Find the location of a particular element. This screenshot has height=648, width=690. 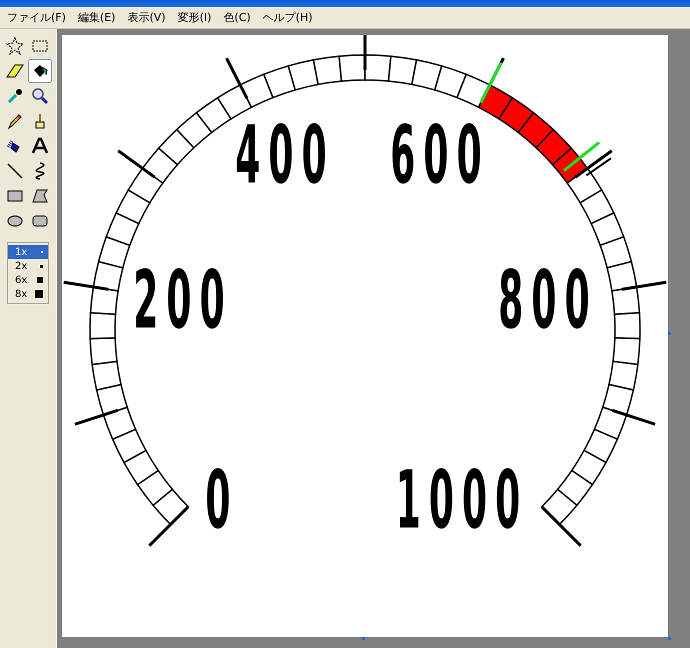

dial-label: 800 is located at coordinates (548, 300).